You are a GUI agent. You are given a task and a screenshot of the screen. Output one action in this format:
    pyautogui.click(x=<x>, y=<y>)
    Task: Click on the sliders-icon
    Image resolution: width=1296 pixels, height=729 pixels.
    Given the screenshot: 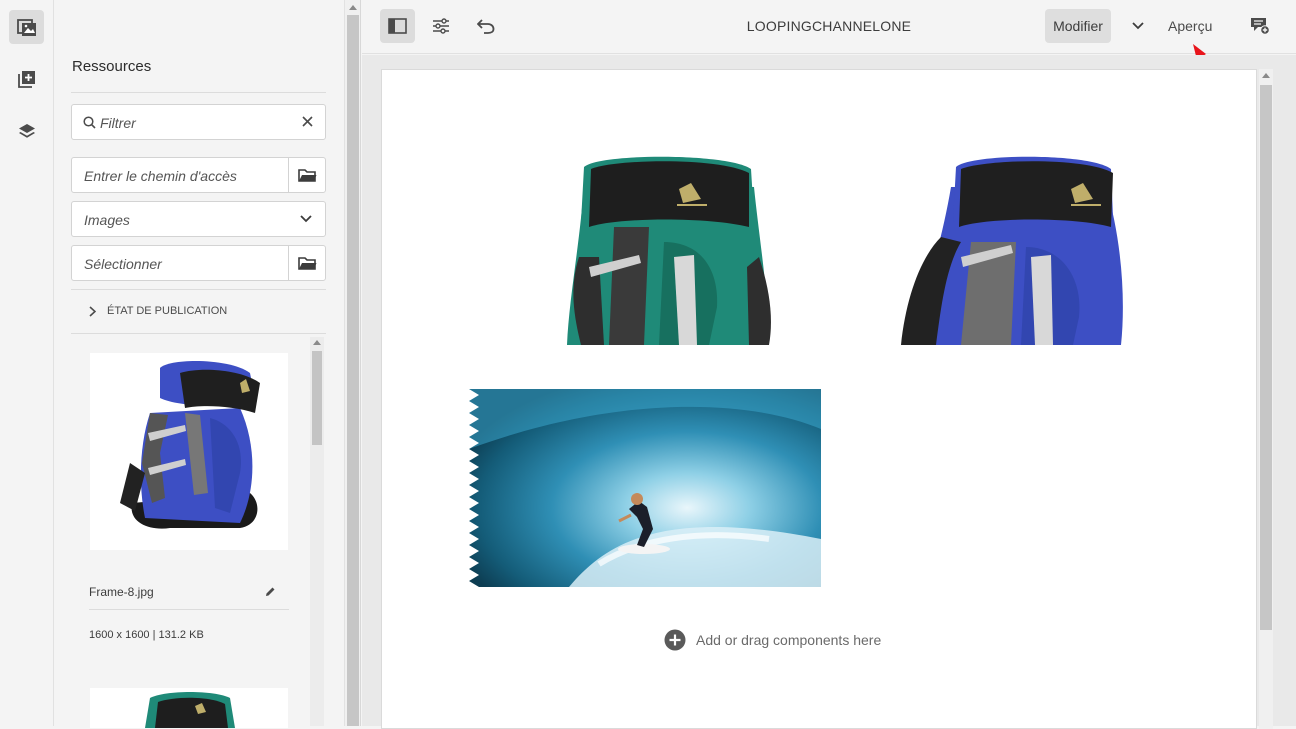 What is the action you would take?
    pyautogui.click(x=440, y=26)
    